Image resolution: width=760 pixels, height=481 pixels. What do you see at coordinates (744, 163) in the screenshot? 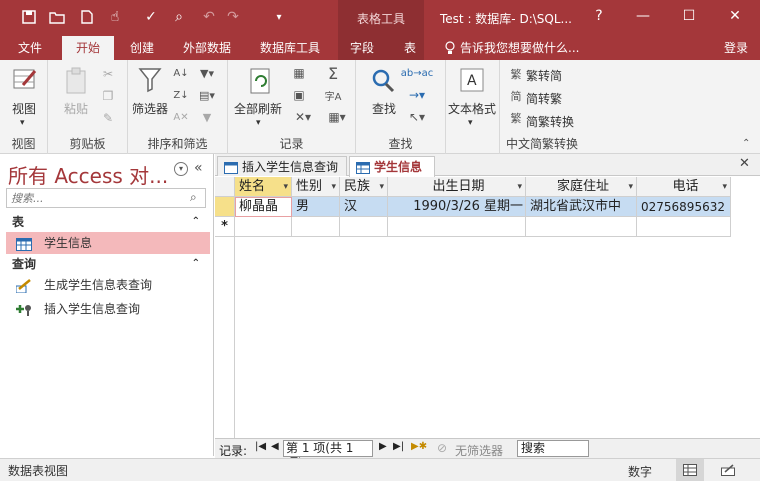
I see `close-document-icon: ✕` at bounding box center [744, 163].